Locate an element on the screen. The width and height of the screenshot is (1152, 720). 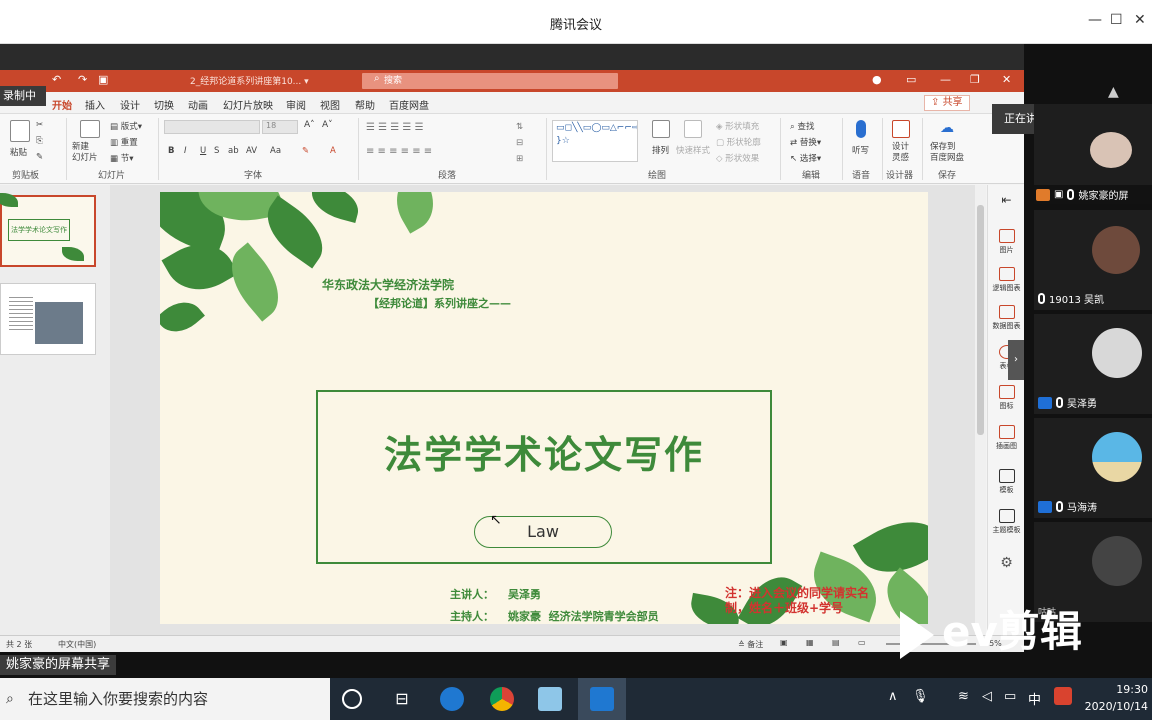
taskbar-search: ⌕ 在这里输入你要搜索的内容 is located at coordinates (165, 699).